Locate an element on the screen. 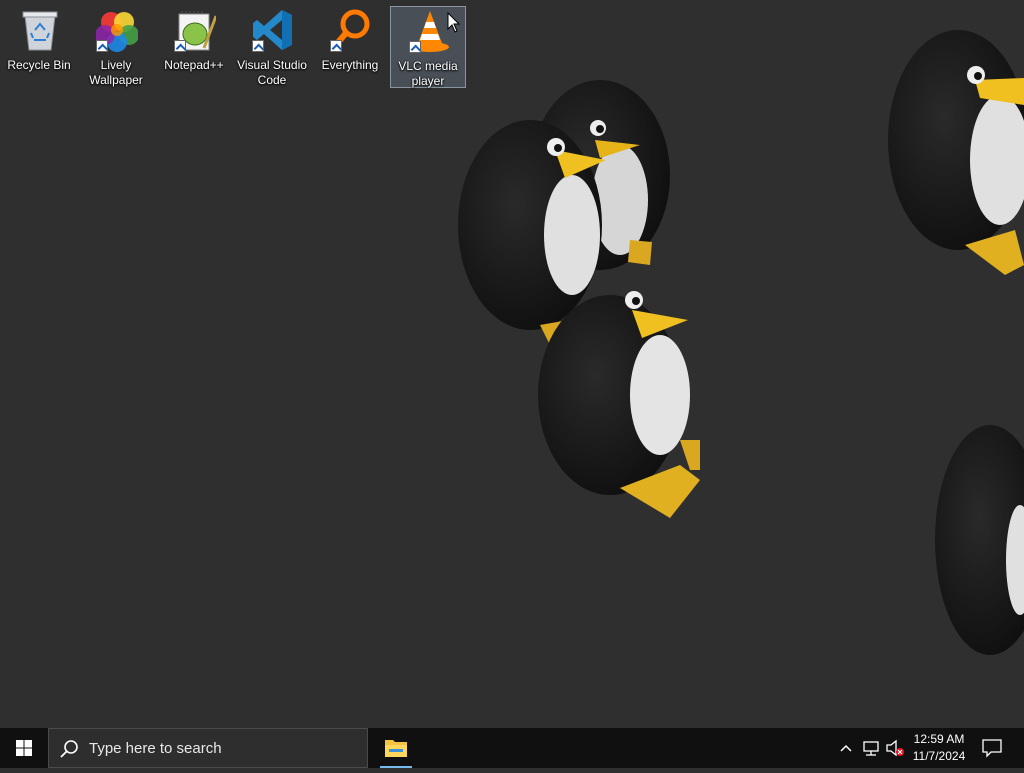 This screenshot has height=773, width=1024. desktop-icon-label: Recycle Bin is located at coordinates (39, 65).